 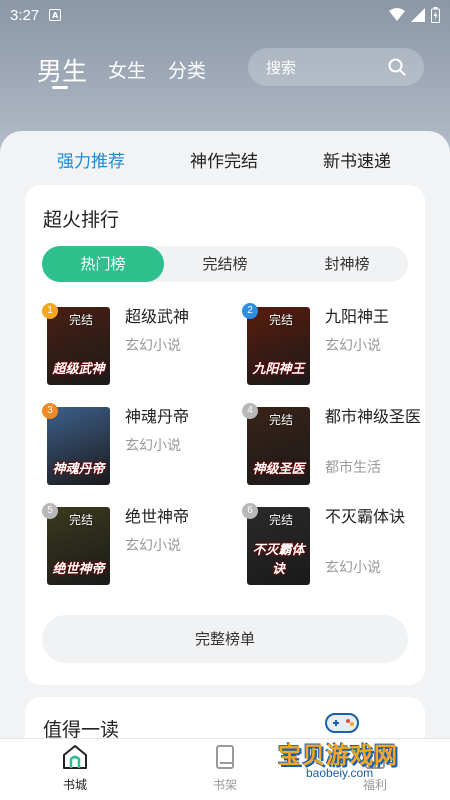 What do you see at coordinates (50, 311) in the screenshot?
I see `rank-badge: 1` at bounding box center [50, 311].